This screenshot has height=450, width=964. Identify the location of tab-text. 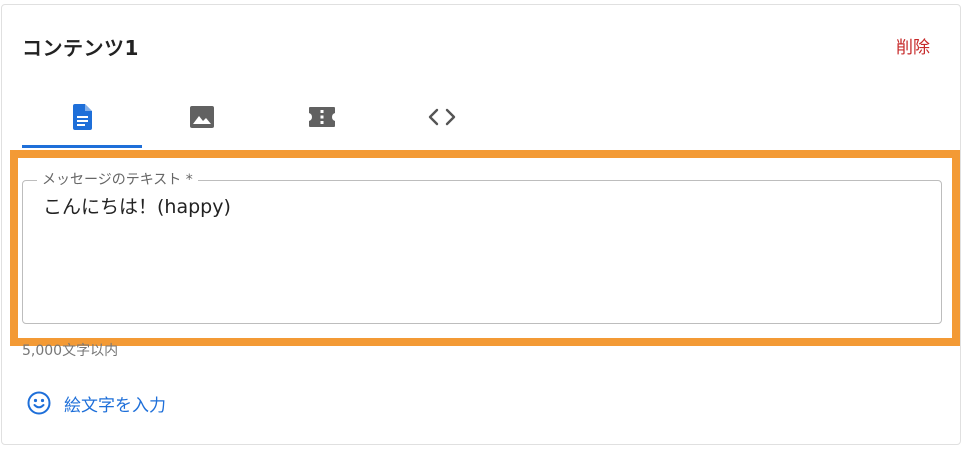
(82, 117).